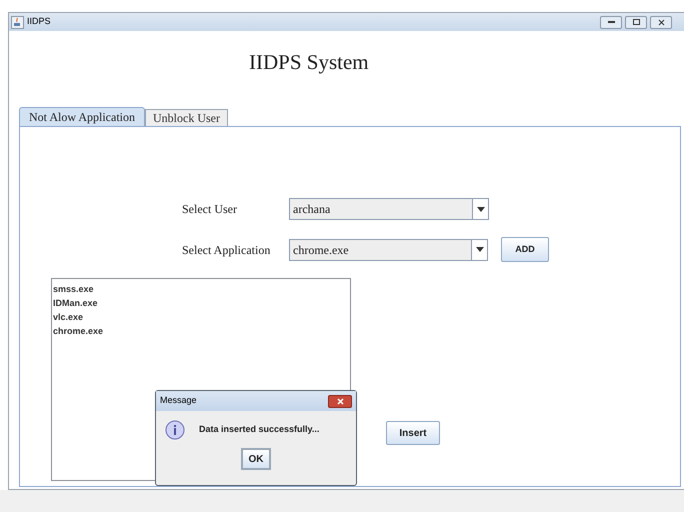 The width and height of the screenshot is (684, 512). I want to click on info-icon, so click(175, 430).